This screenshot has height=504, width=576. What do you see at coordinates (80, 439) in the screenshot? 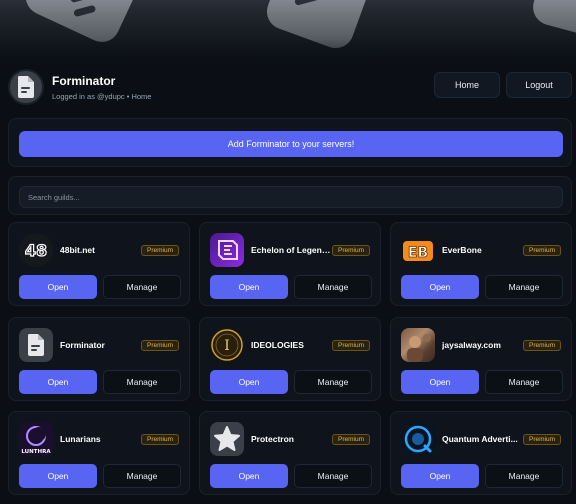
I see `guild-name: Lunarians` at bounding box center [80, 439].